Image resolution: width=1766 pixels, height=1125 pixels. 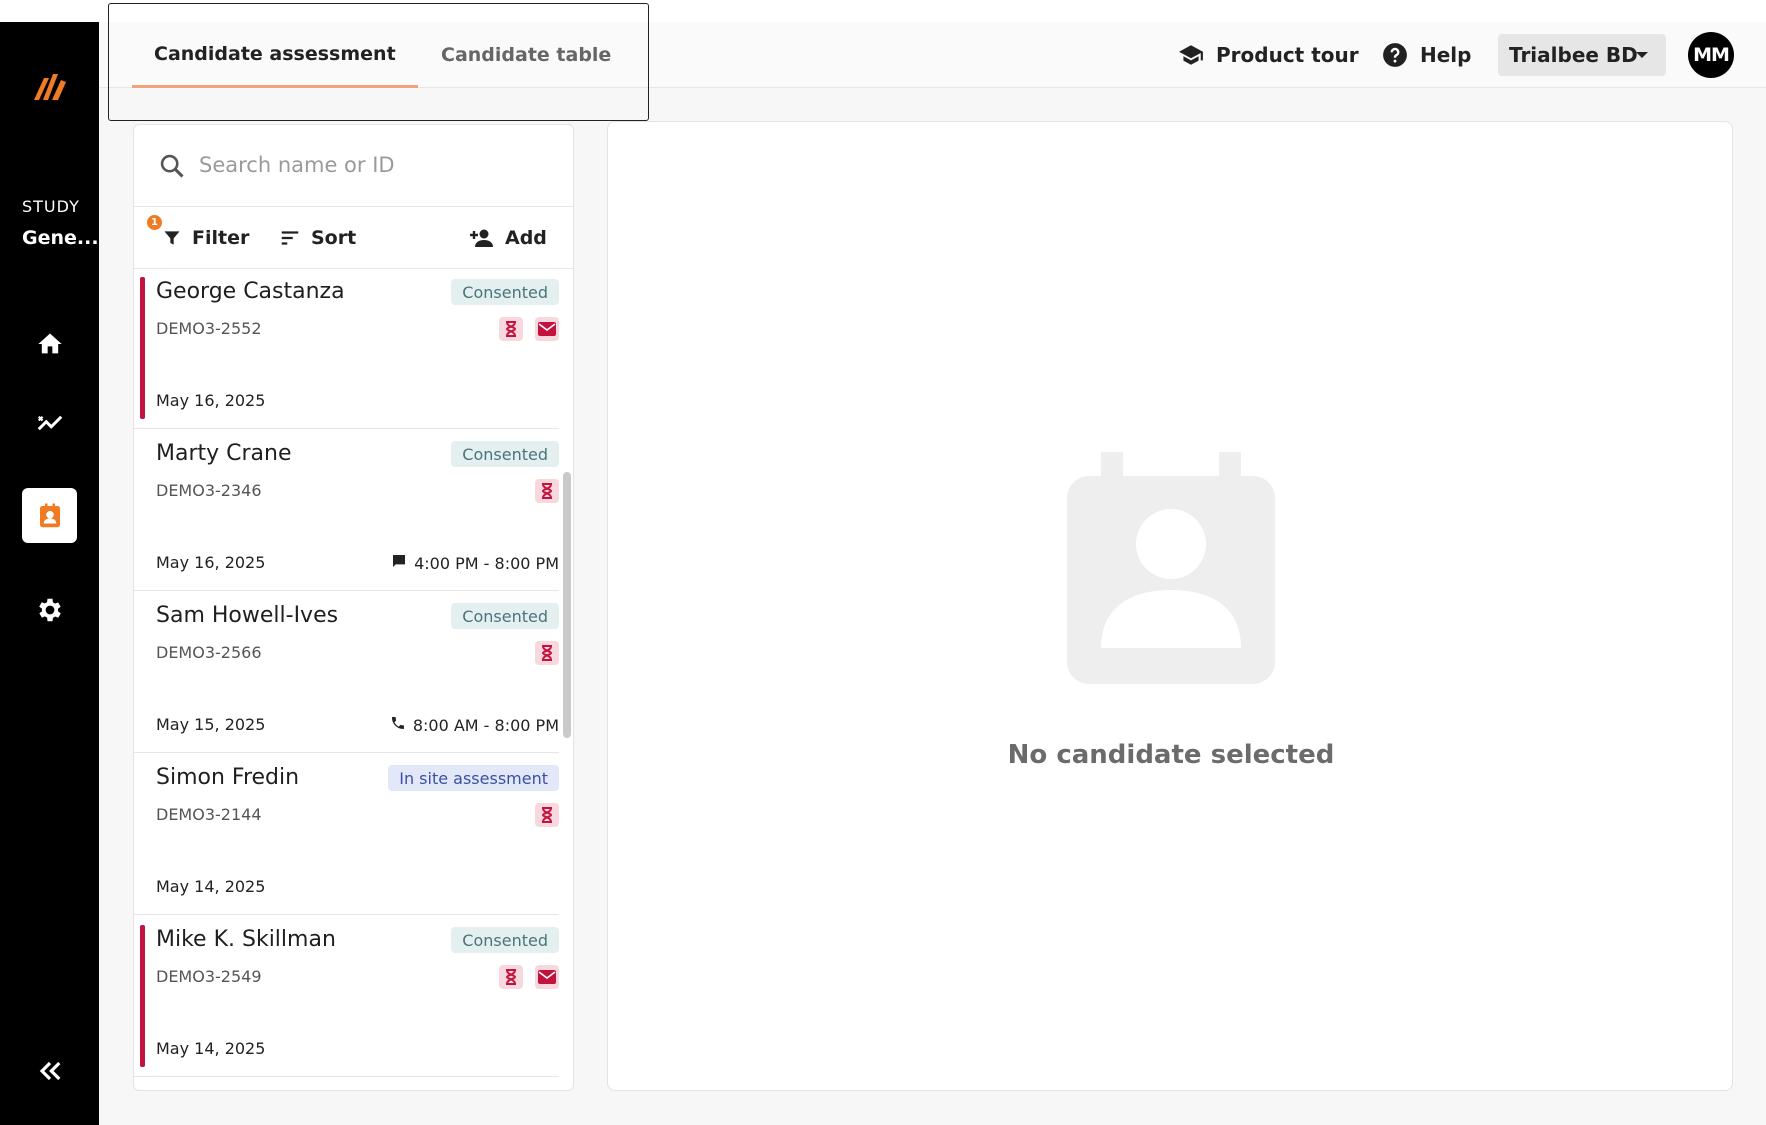 What do you see at coordinates (398, 725) in the screenshot?
I see `phone-icon` at bounding box center [398, 725].